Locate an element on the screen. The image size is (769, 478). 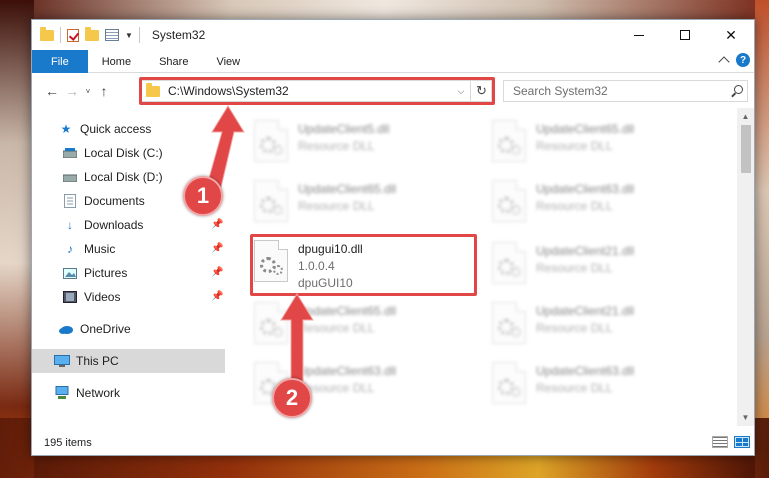
up-arrow-icon: ↑ is located at coordinates (104, 91).